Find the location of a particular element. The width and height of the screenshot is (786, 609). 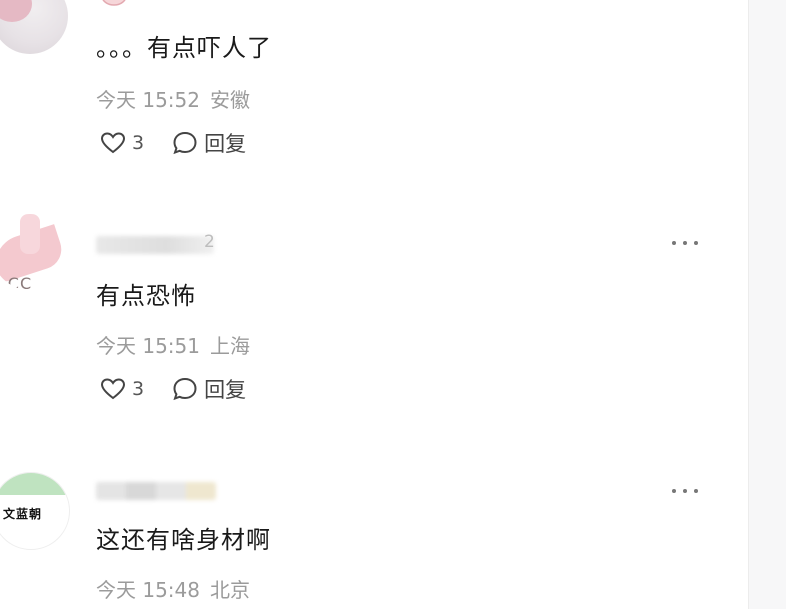

avatar: 文蓝朝 is located at coordinates (35, 511).